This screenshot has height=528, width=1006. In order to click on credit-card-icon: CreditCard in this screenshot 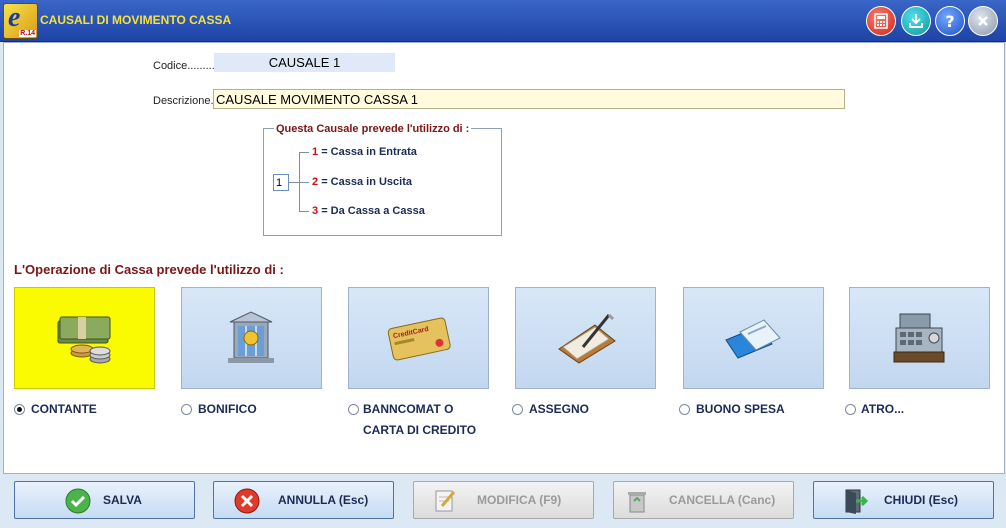, I will do `click(419, 339)`.